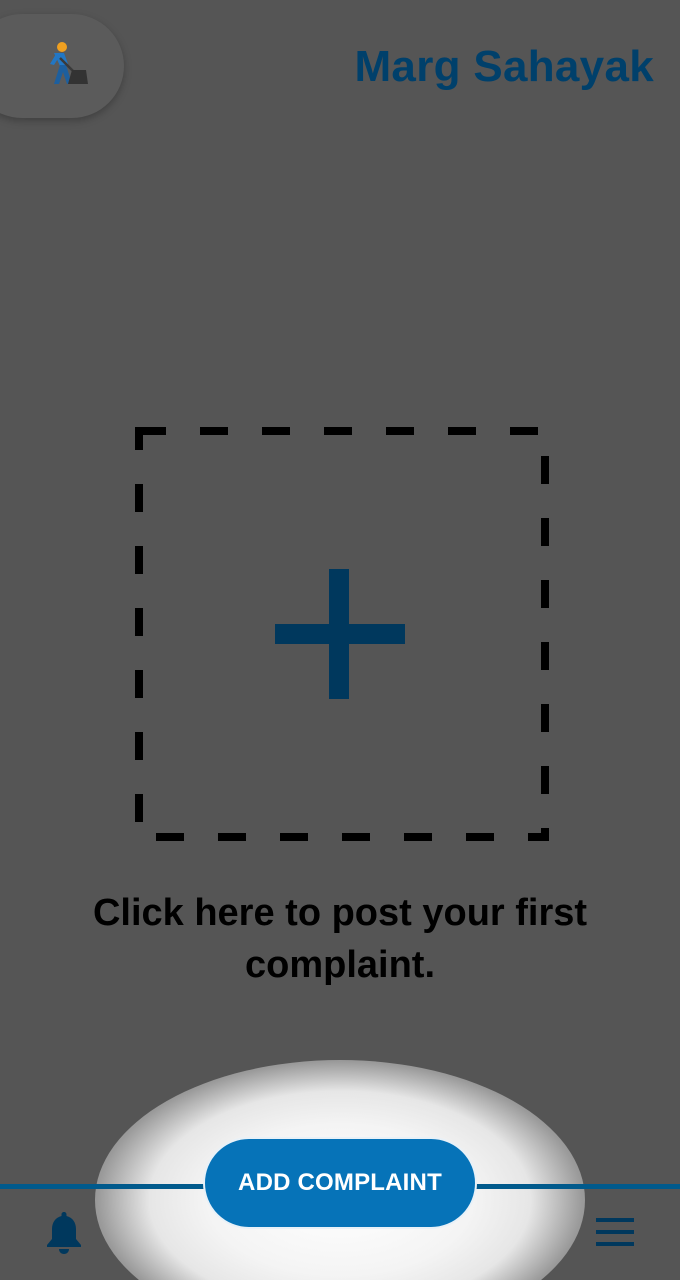 The width and height of the screenshot is (680, 1280). I want to click on empty-state-prompt: Click here to post your first complaint., so click(340, 939).